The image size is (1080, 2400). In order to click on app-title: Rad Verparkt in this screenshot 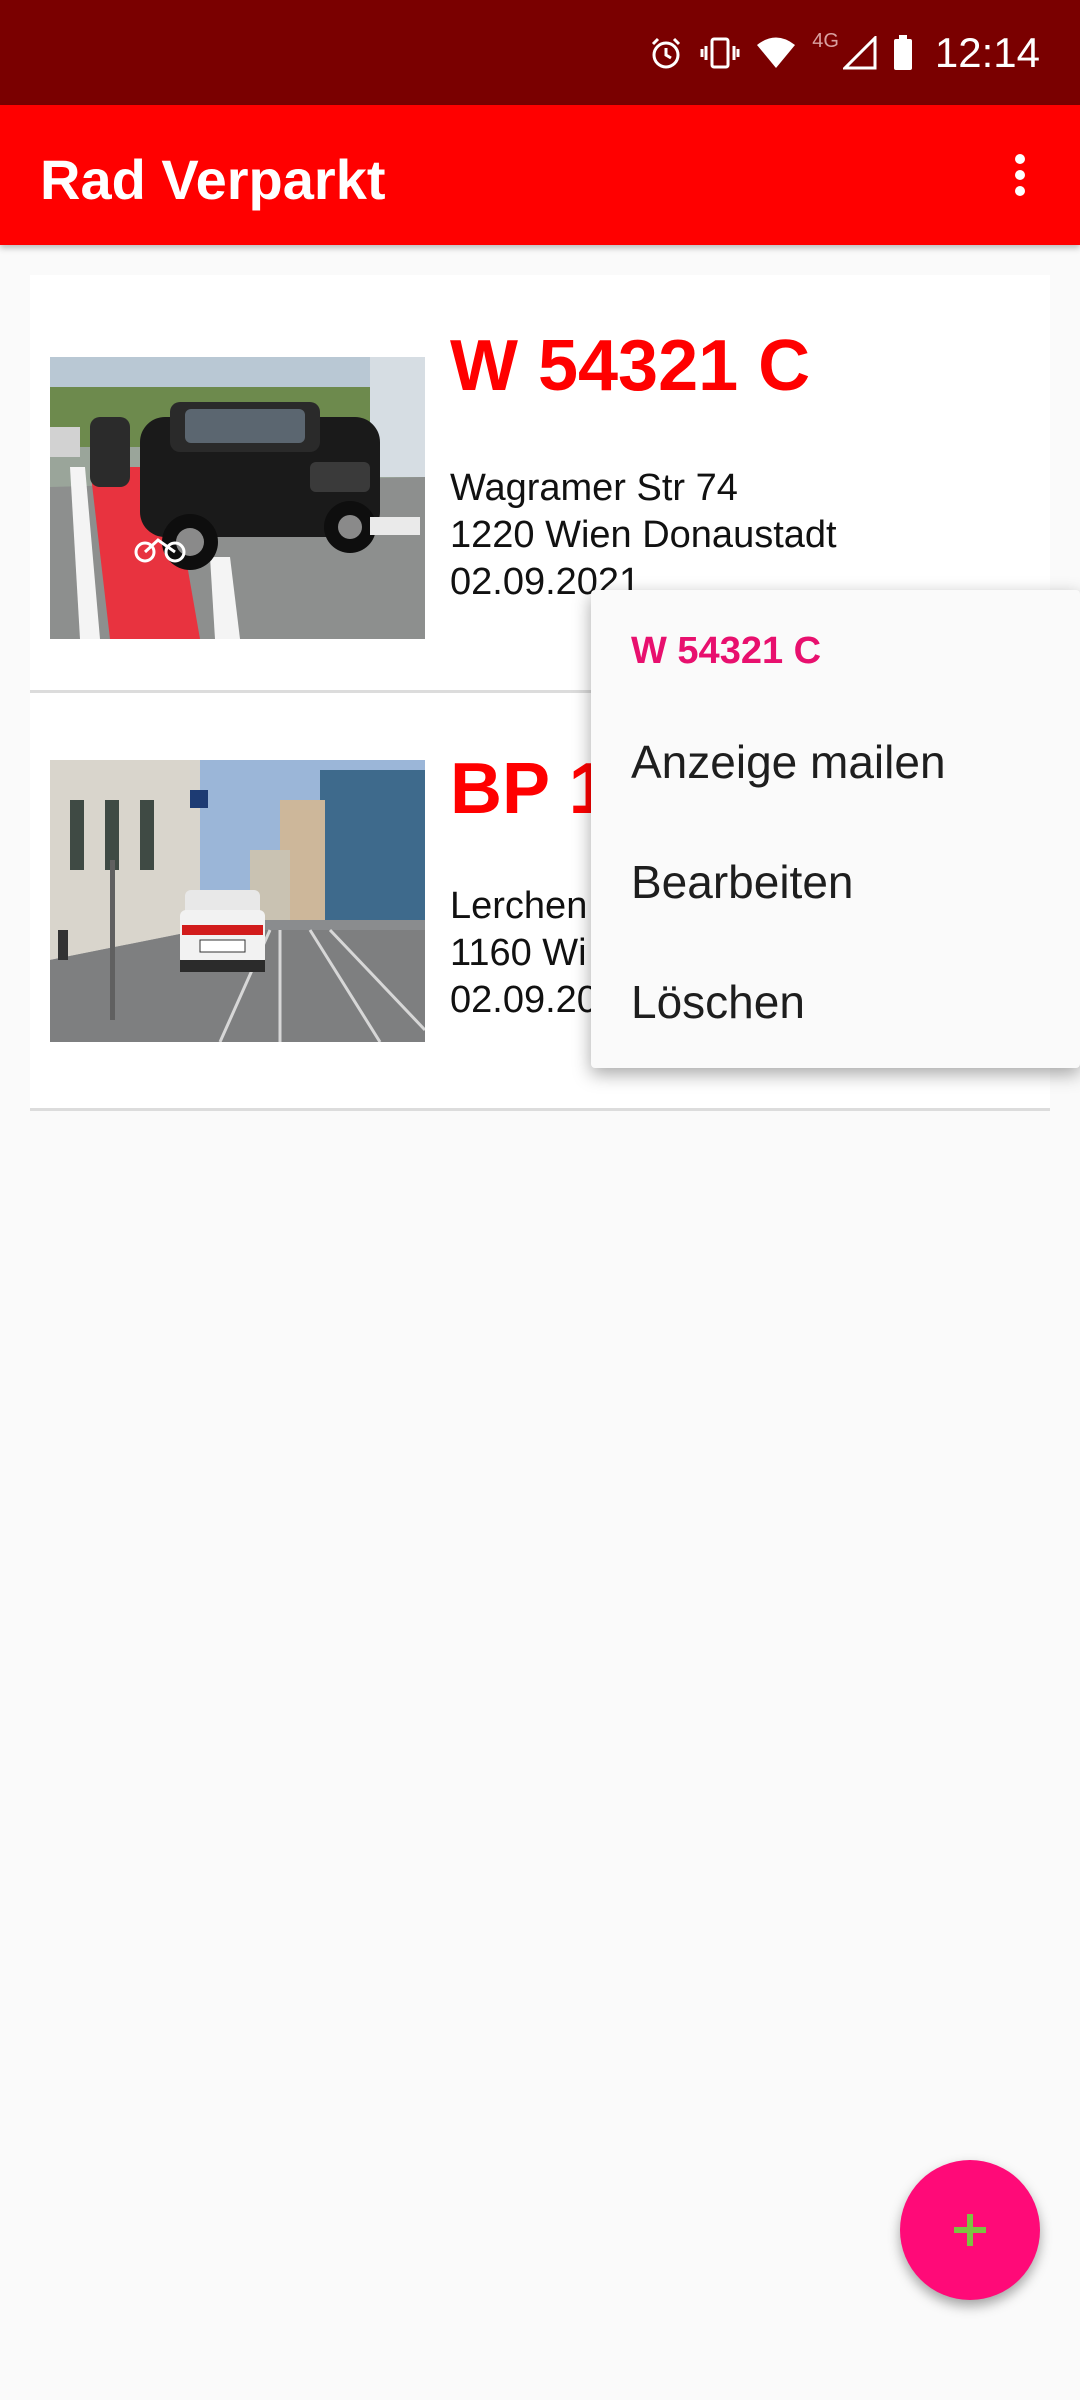, I will do `click(213, 179)`.